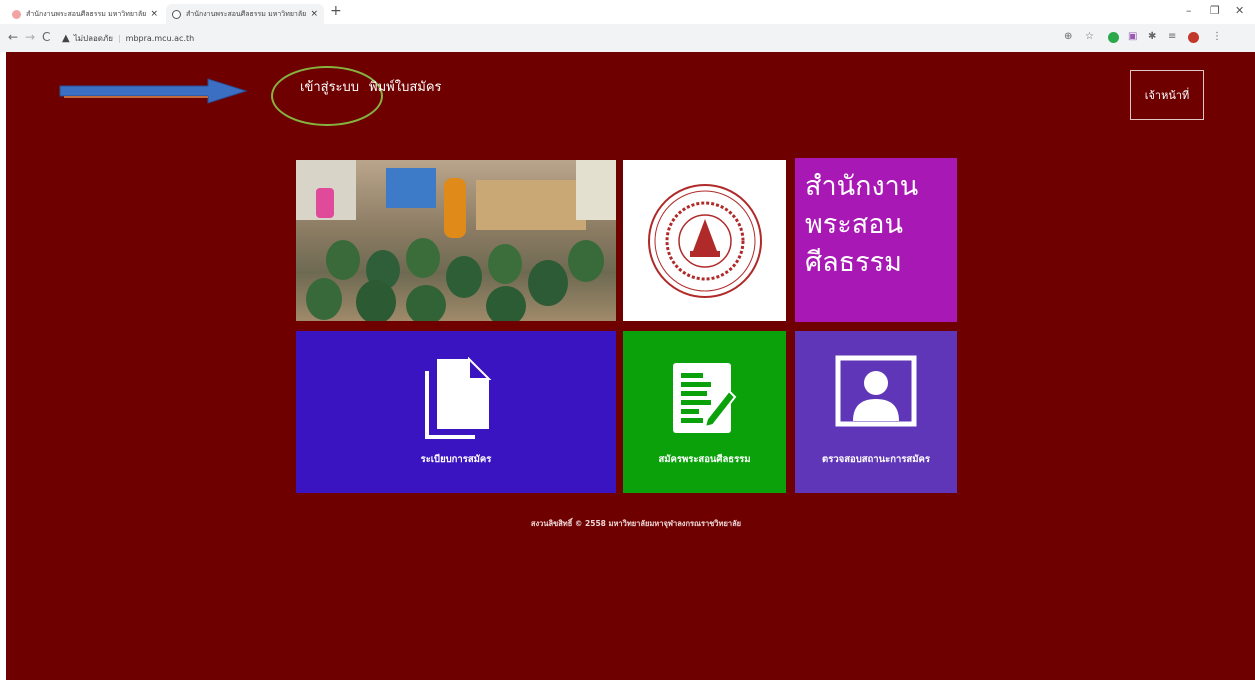 The image size is (1255, 680). Describe the element at coordinates (1193, 37) in the screenshot. I see `profile-avatar-icon` at that location.